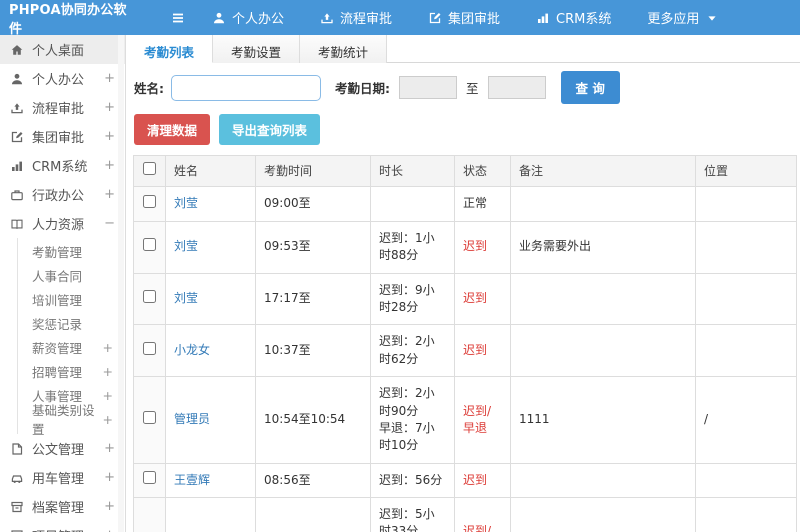 Image resolution: width=800 pixels, height=532 pixels. I want to click on document-icon, so click(17, 449).